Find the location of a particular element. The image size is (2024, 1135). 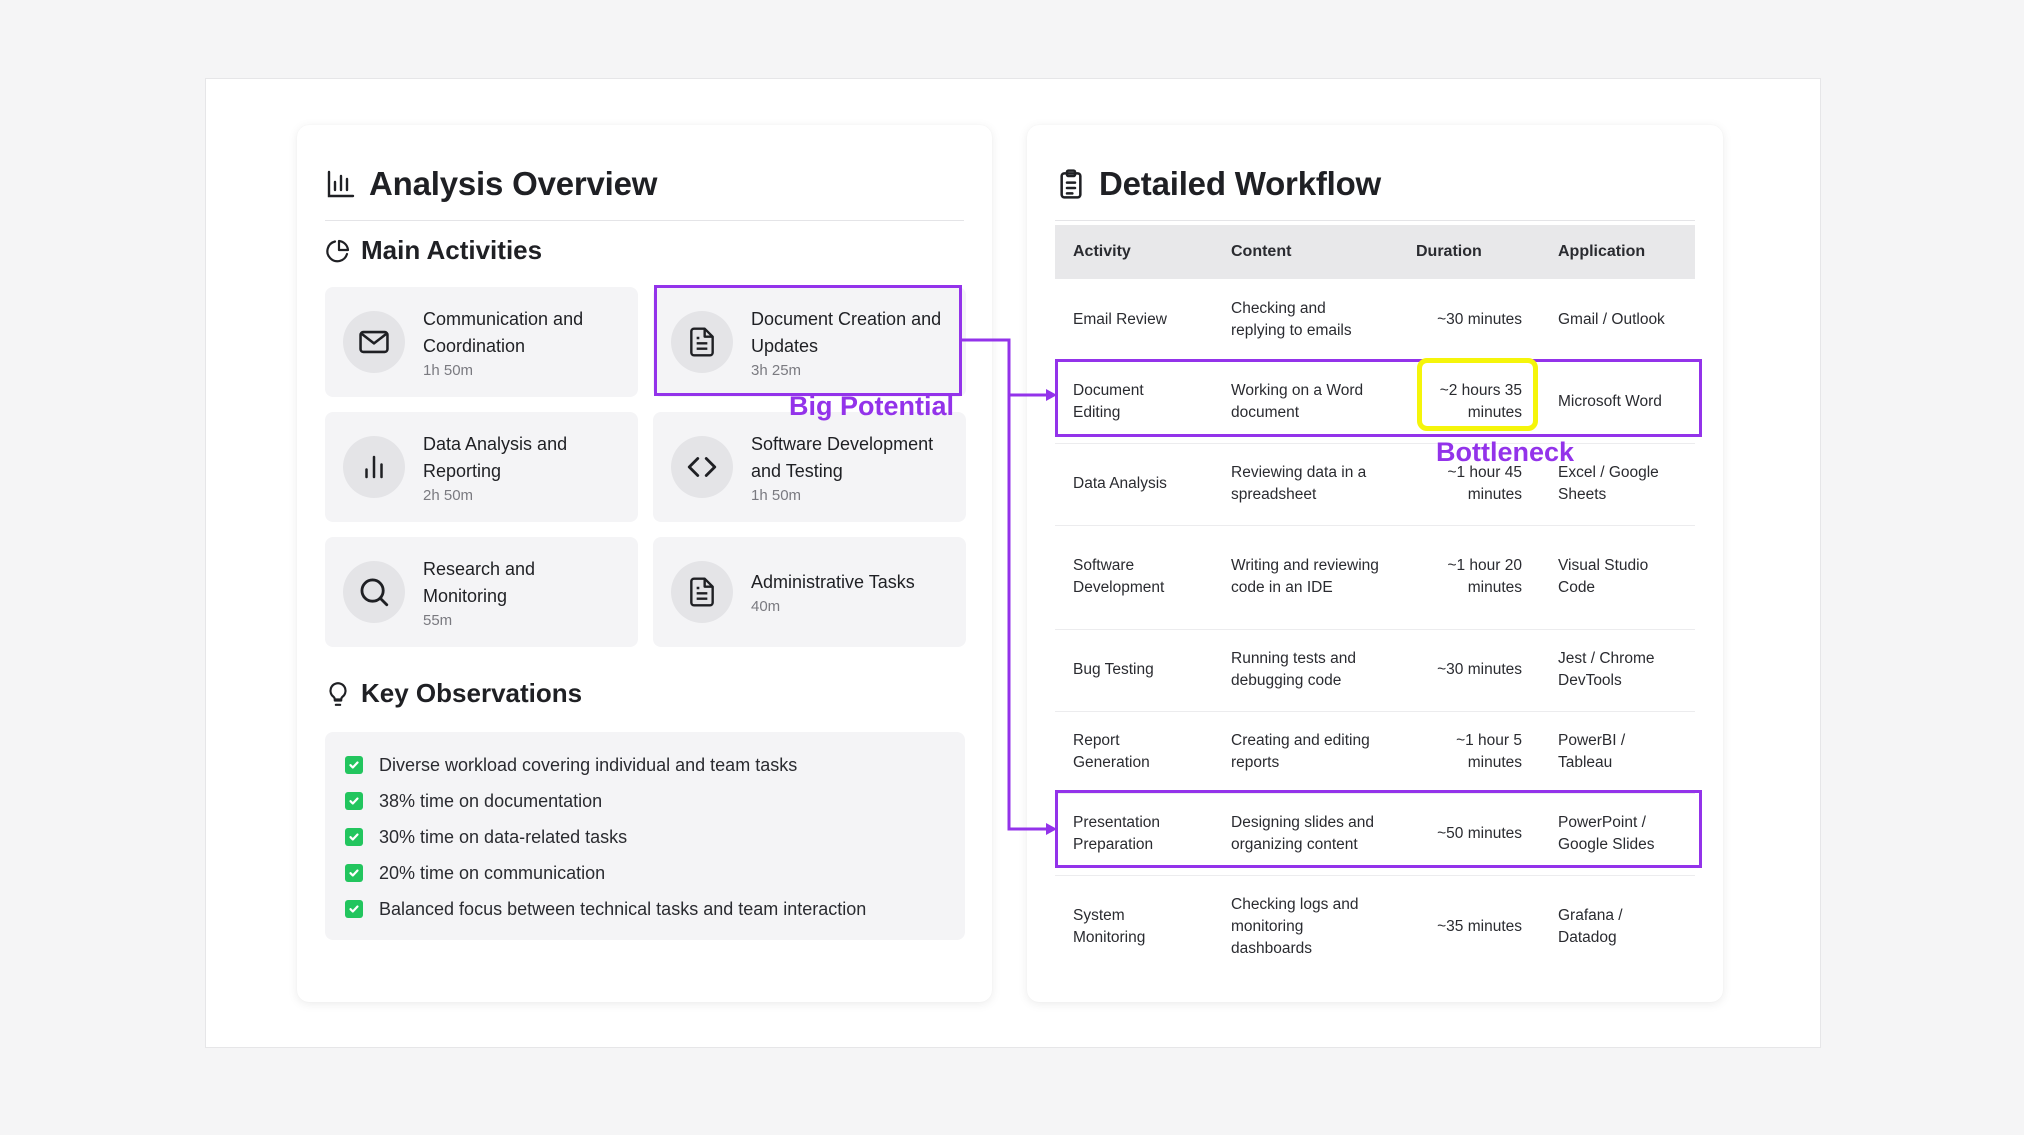

activity-cell: Data Analysis is located at coordinates (1134, 484).